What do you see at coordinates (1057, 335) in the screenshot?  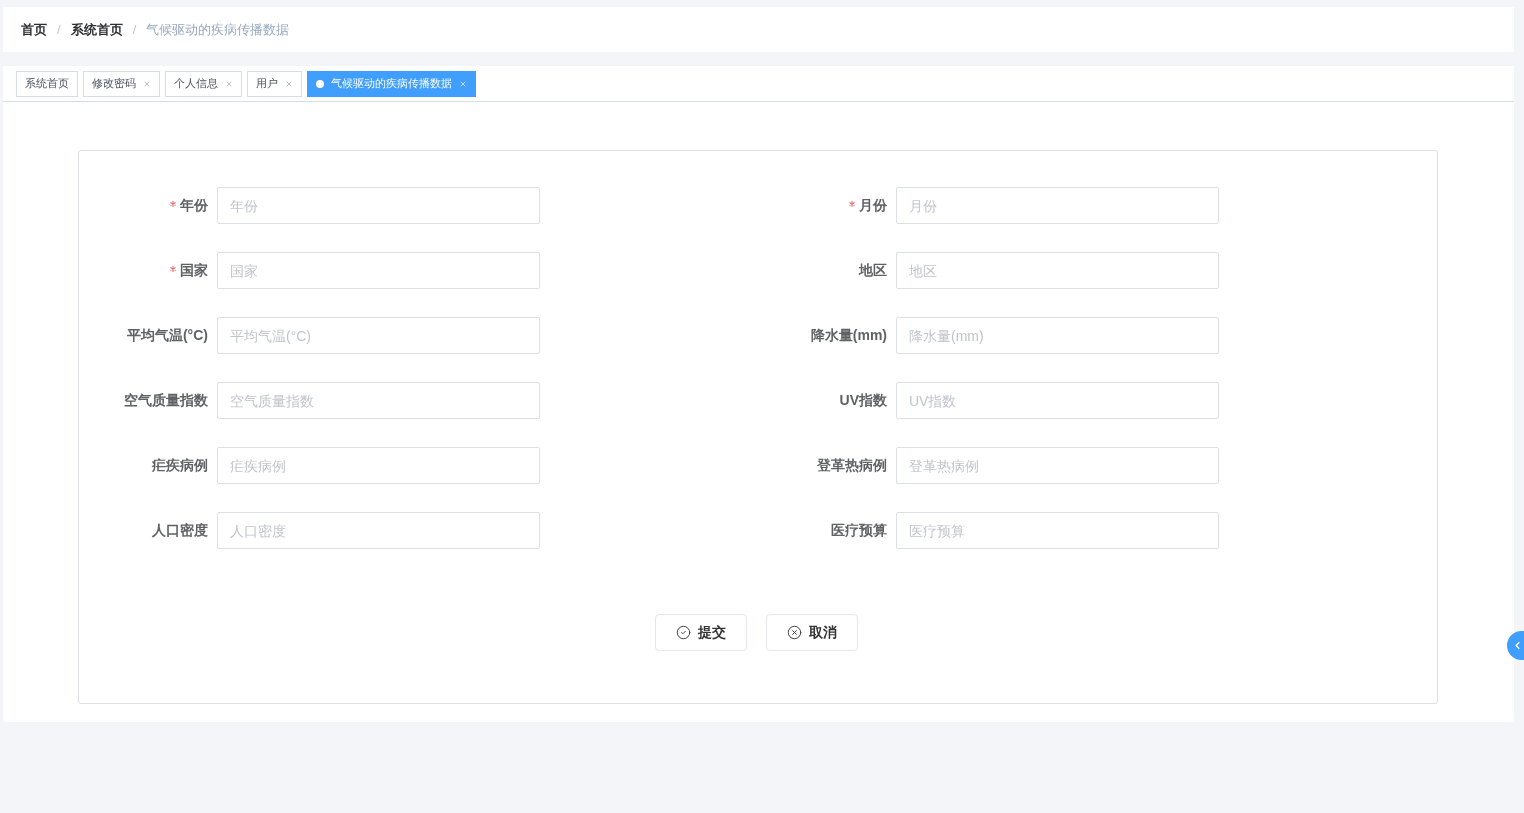 I see `input-field: 降水量(mm)` at bounding box center [1057, 335].